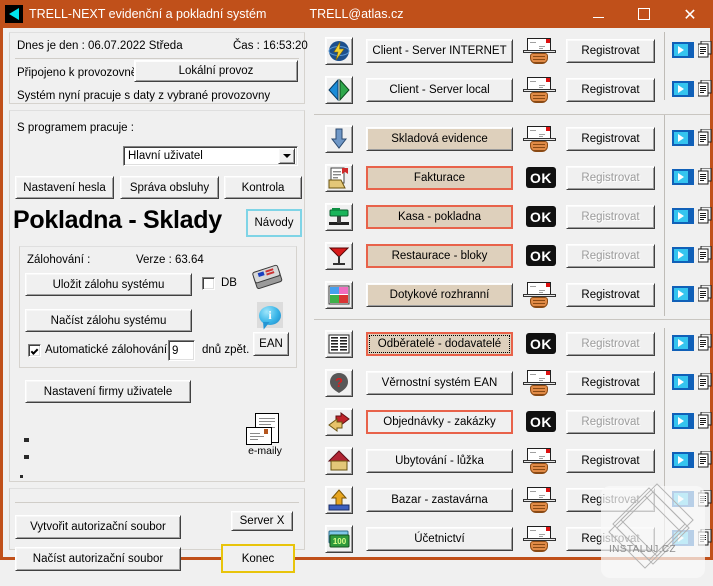 This screenshot has width=713, height=586. I want to click on db-checkbox, so click(208, 283).